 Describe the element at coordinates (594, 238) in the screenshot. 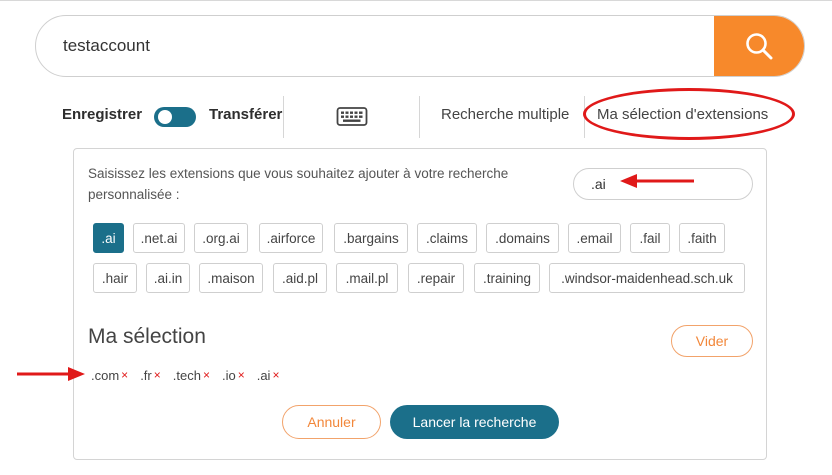

I see `extension-chip: .email` at that location.